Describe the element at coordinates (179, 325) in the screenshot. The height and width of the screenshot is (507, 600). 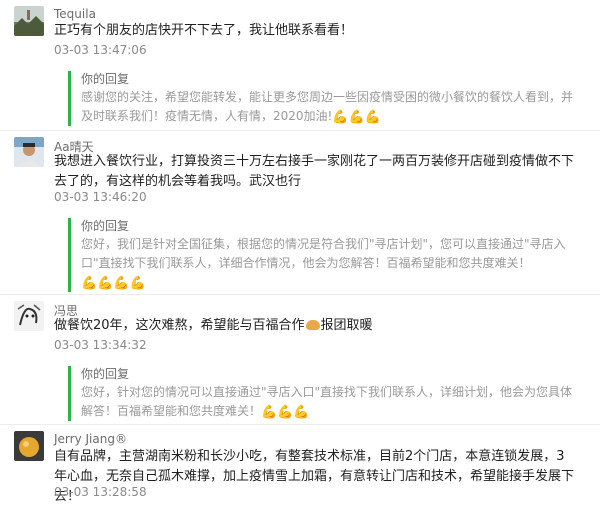
I see `comment-text-part: 做餐饮20年，这次难熬，希望能与百福合作` at that location.